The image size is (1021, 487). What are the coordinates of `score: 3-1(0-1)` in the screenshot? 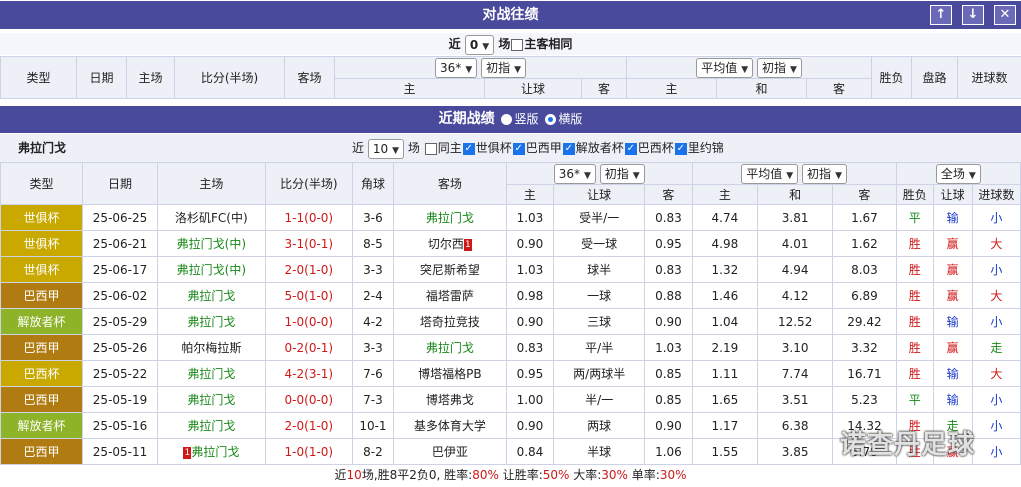 It's located at (308, 243).